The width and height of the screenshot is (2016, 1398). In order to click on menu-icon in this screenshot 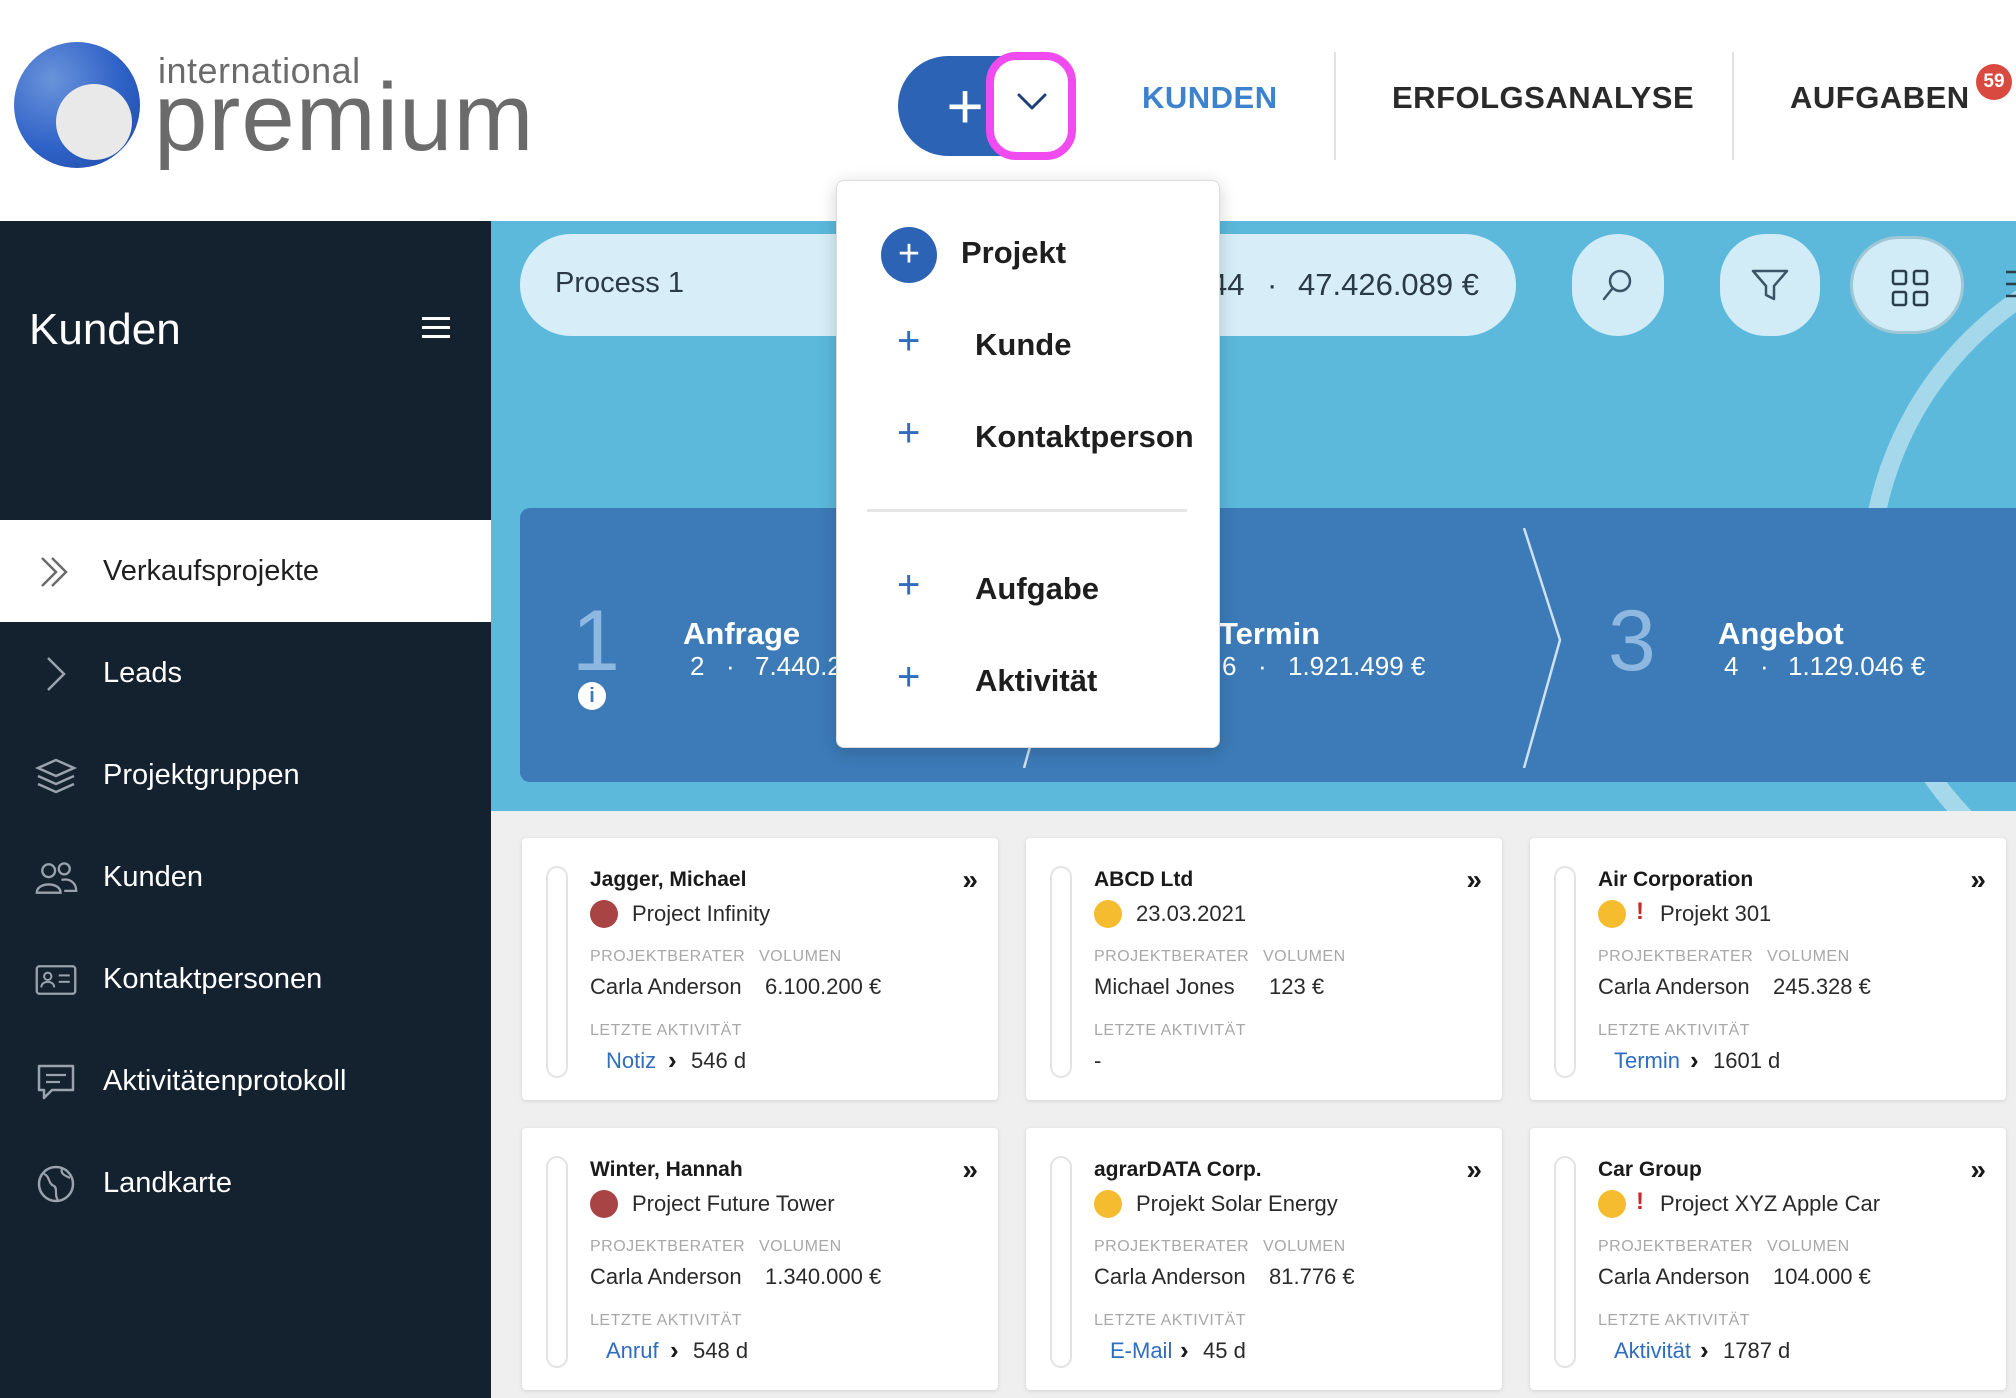, I will do `click(436, 328)`.